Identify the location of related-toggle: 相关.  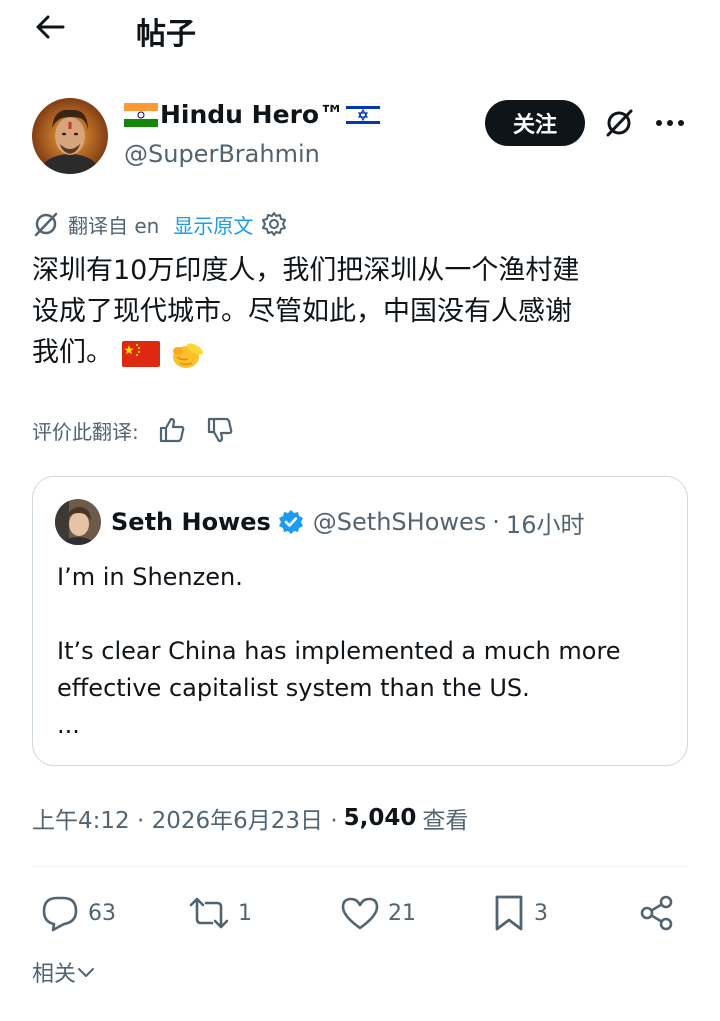
(64, 972).